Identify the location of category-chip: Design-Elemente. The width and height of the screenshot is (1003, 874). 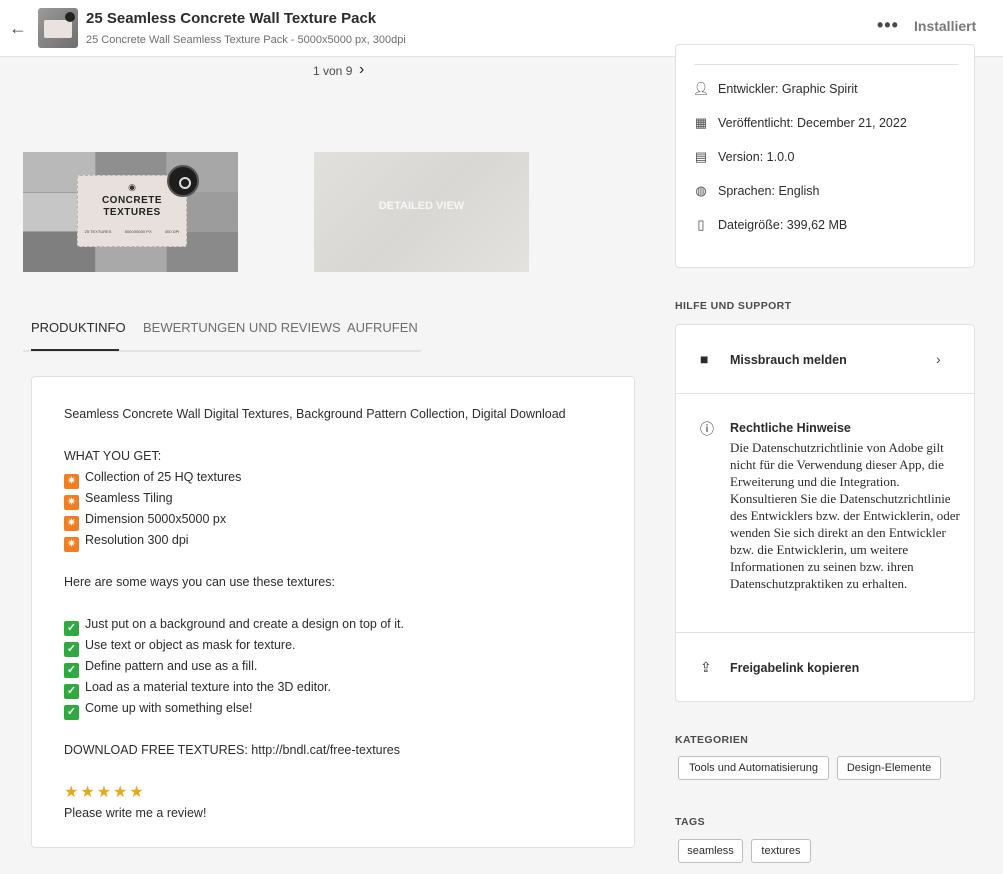
(889, 768).